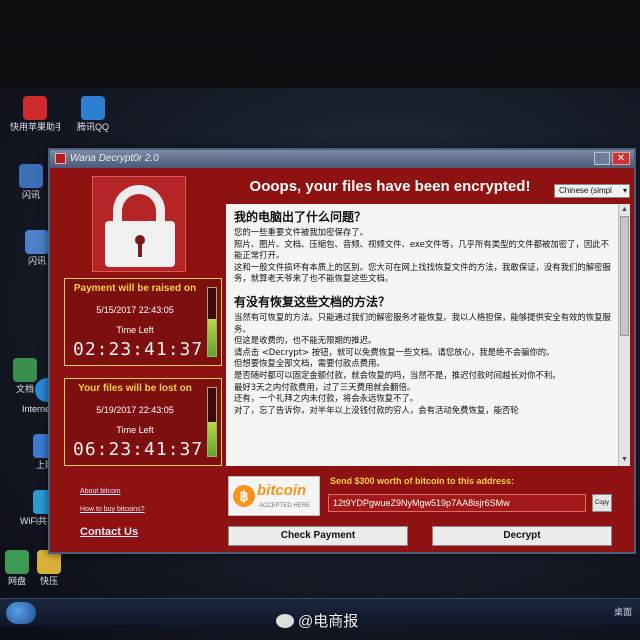  What do you see at coordinates (624, 276) in the screenshot?
I see `scrollbar-thumb` at bounding box center [624, 276].